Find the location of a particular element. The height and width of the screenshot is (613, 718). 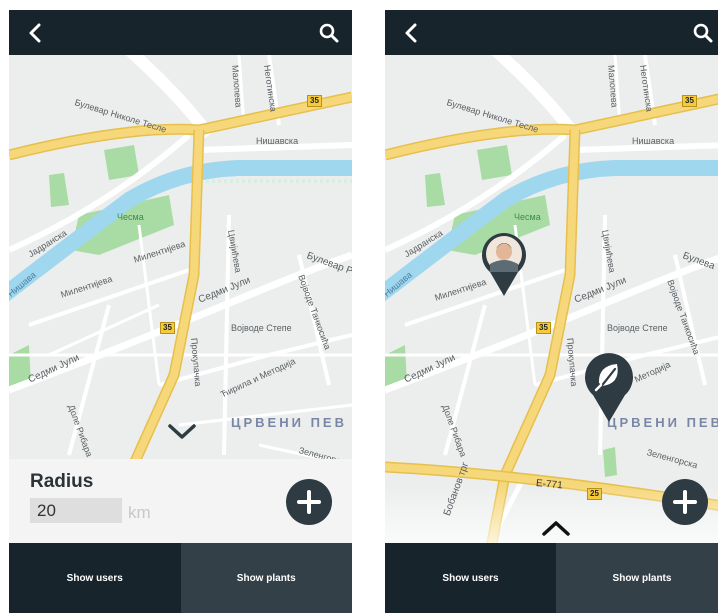

route-shield: 25 is located at coordinates (594, 494).